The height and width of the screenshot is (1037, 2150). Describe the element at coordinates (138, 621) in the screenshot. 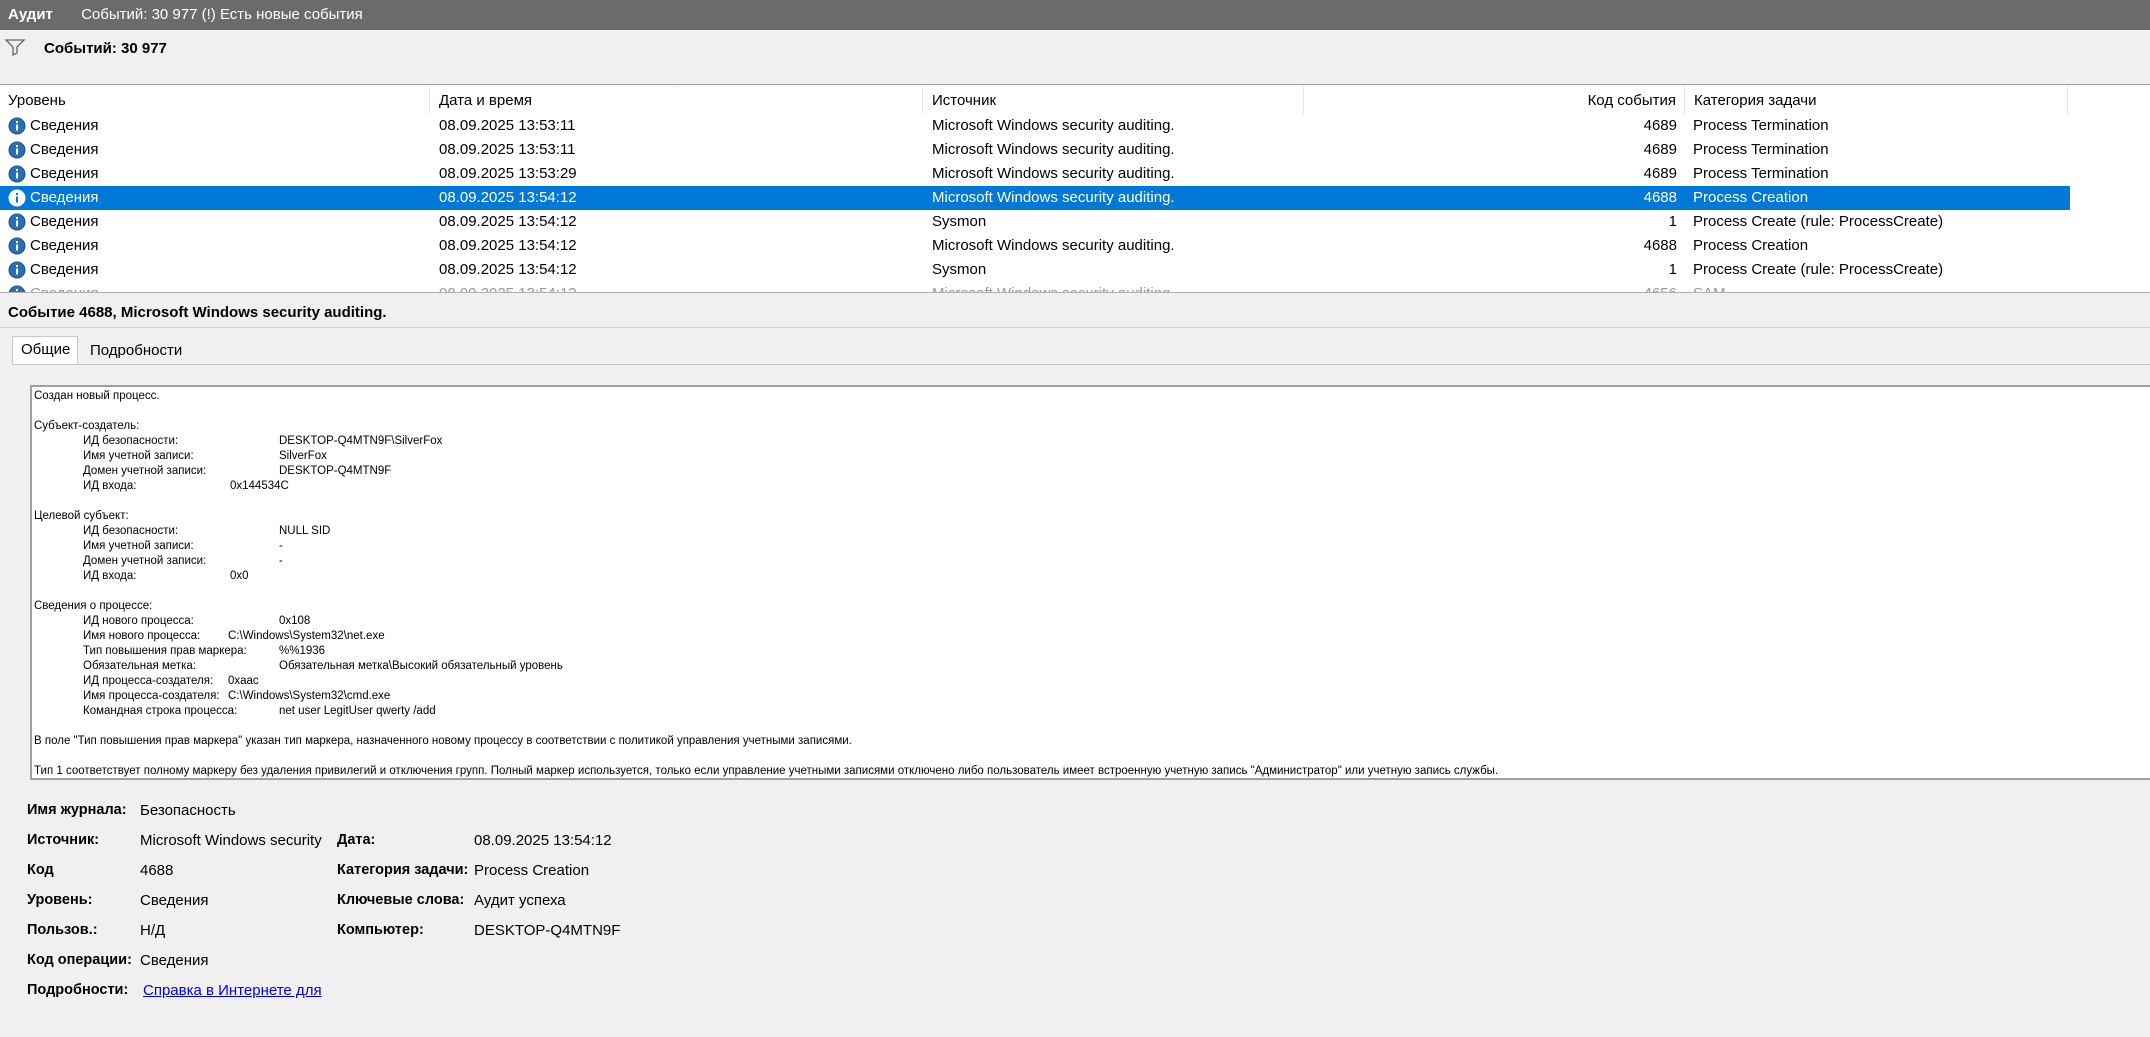

I see `process-label: ИД нового процесса:` at that location.